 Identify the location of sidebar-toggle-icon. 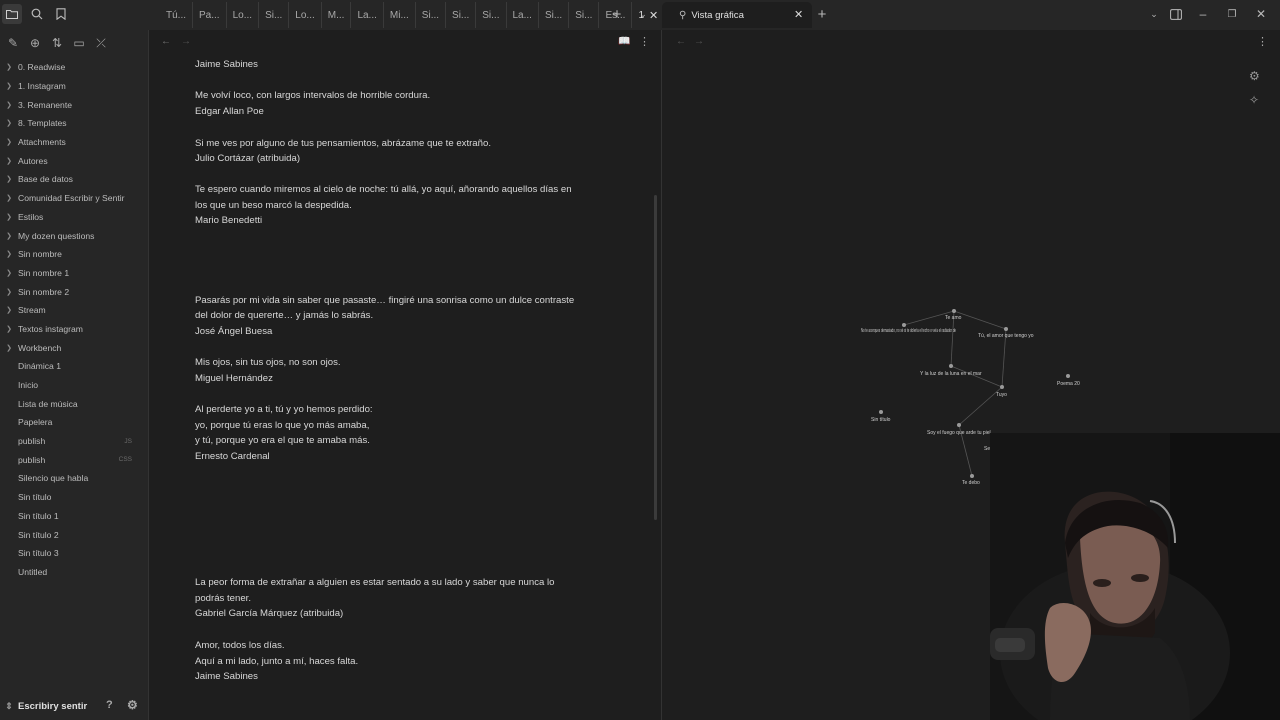
(1176, 14).